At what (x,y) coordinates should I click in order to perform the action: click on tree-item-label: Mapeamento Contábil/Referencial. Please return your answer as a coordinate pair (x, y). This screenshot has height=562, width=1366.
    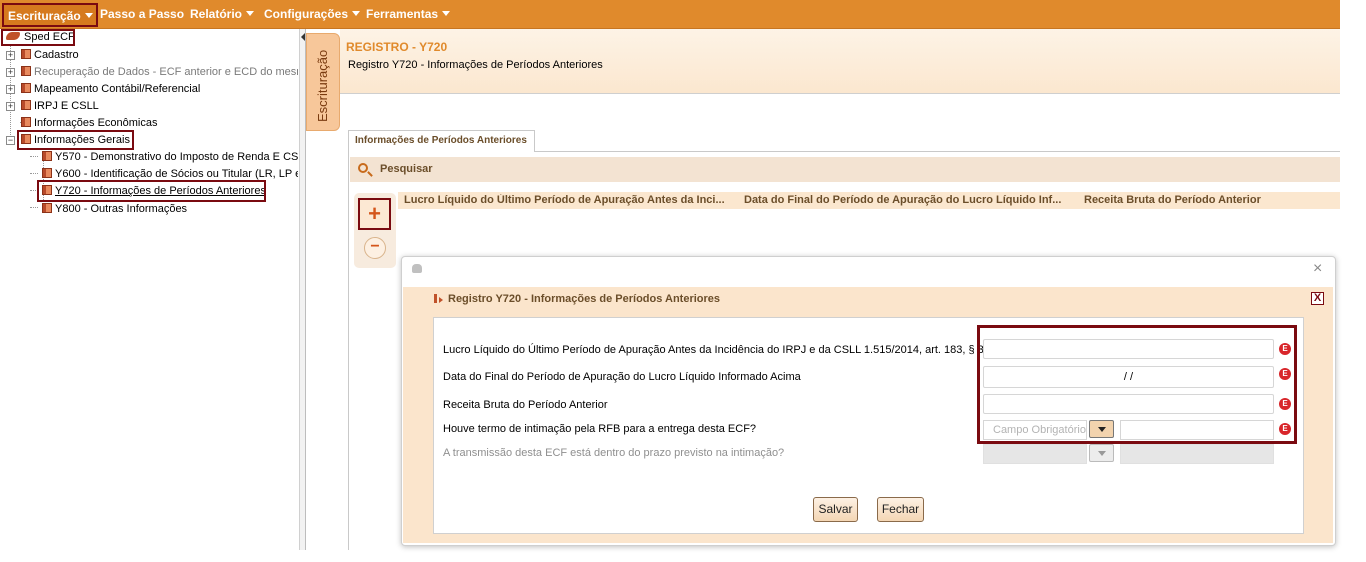
    Looking at the image, I should click on (117, 89).